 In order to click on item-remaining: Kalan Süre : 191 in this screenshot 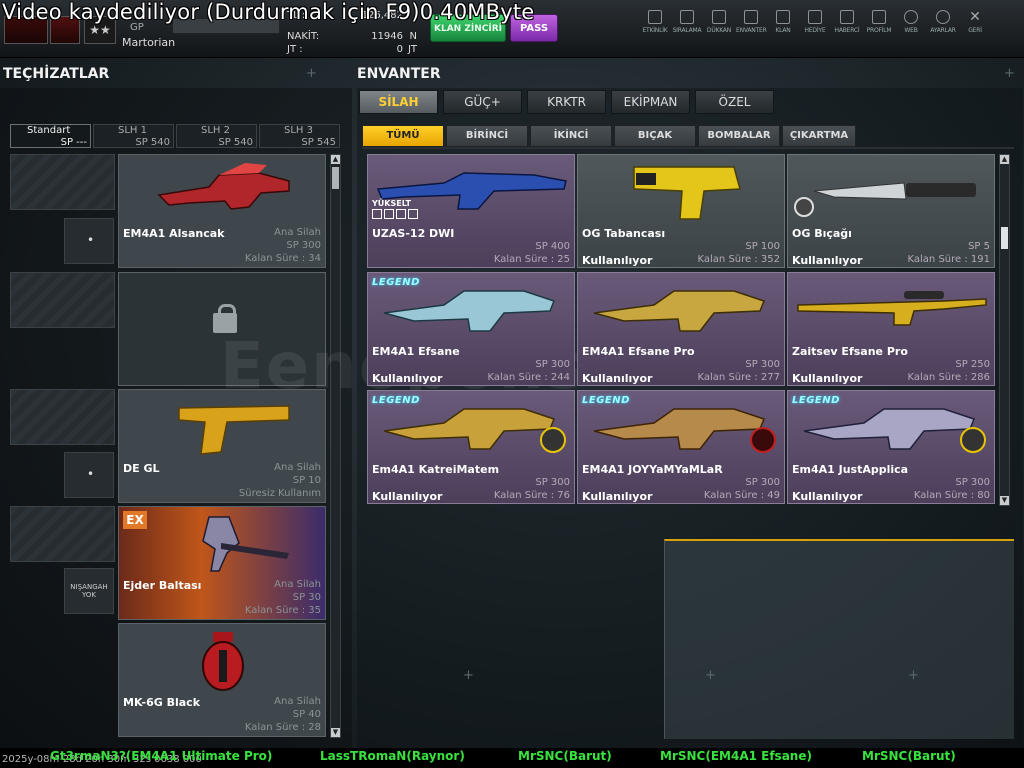, I will do `click(948, 259)`.